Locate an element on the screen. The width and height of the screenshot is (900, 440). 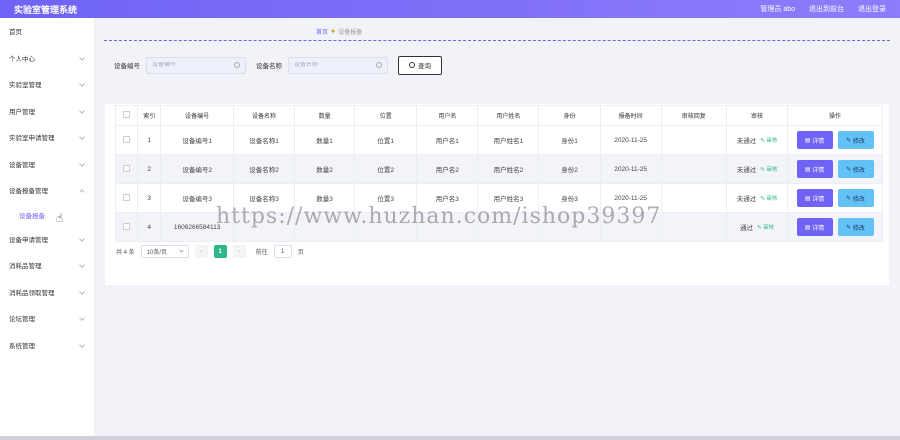
col-header: 身份 is located at coordinates (569, 115).